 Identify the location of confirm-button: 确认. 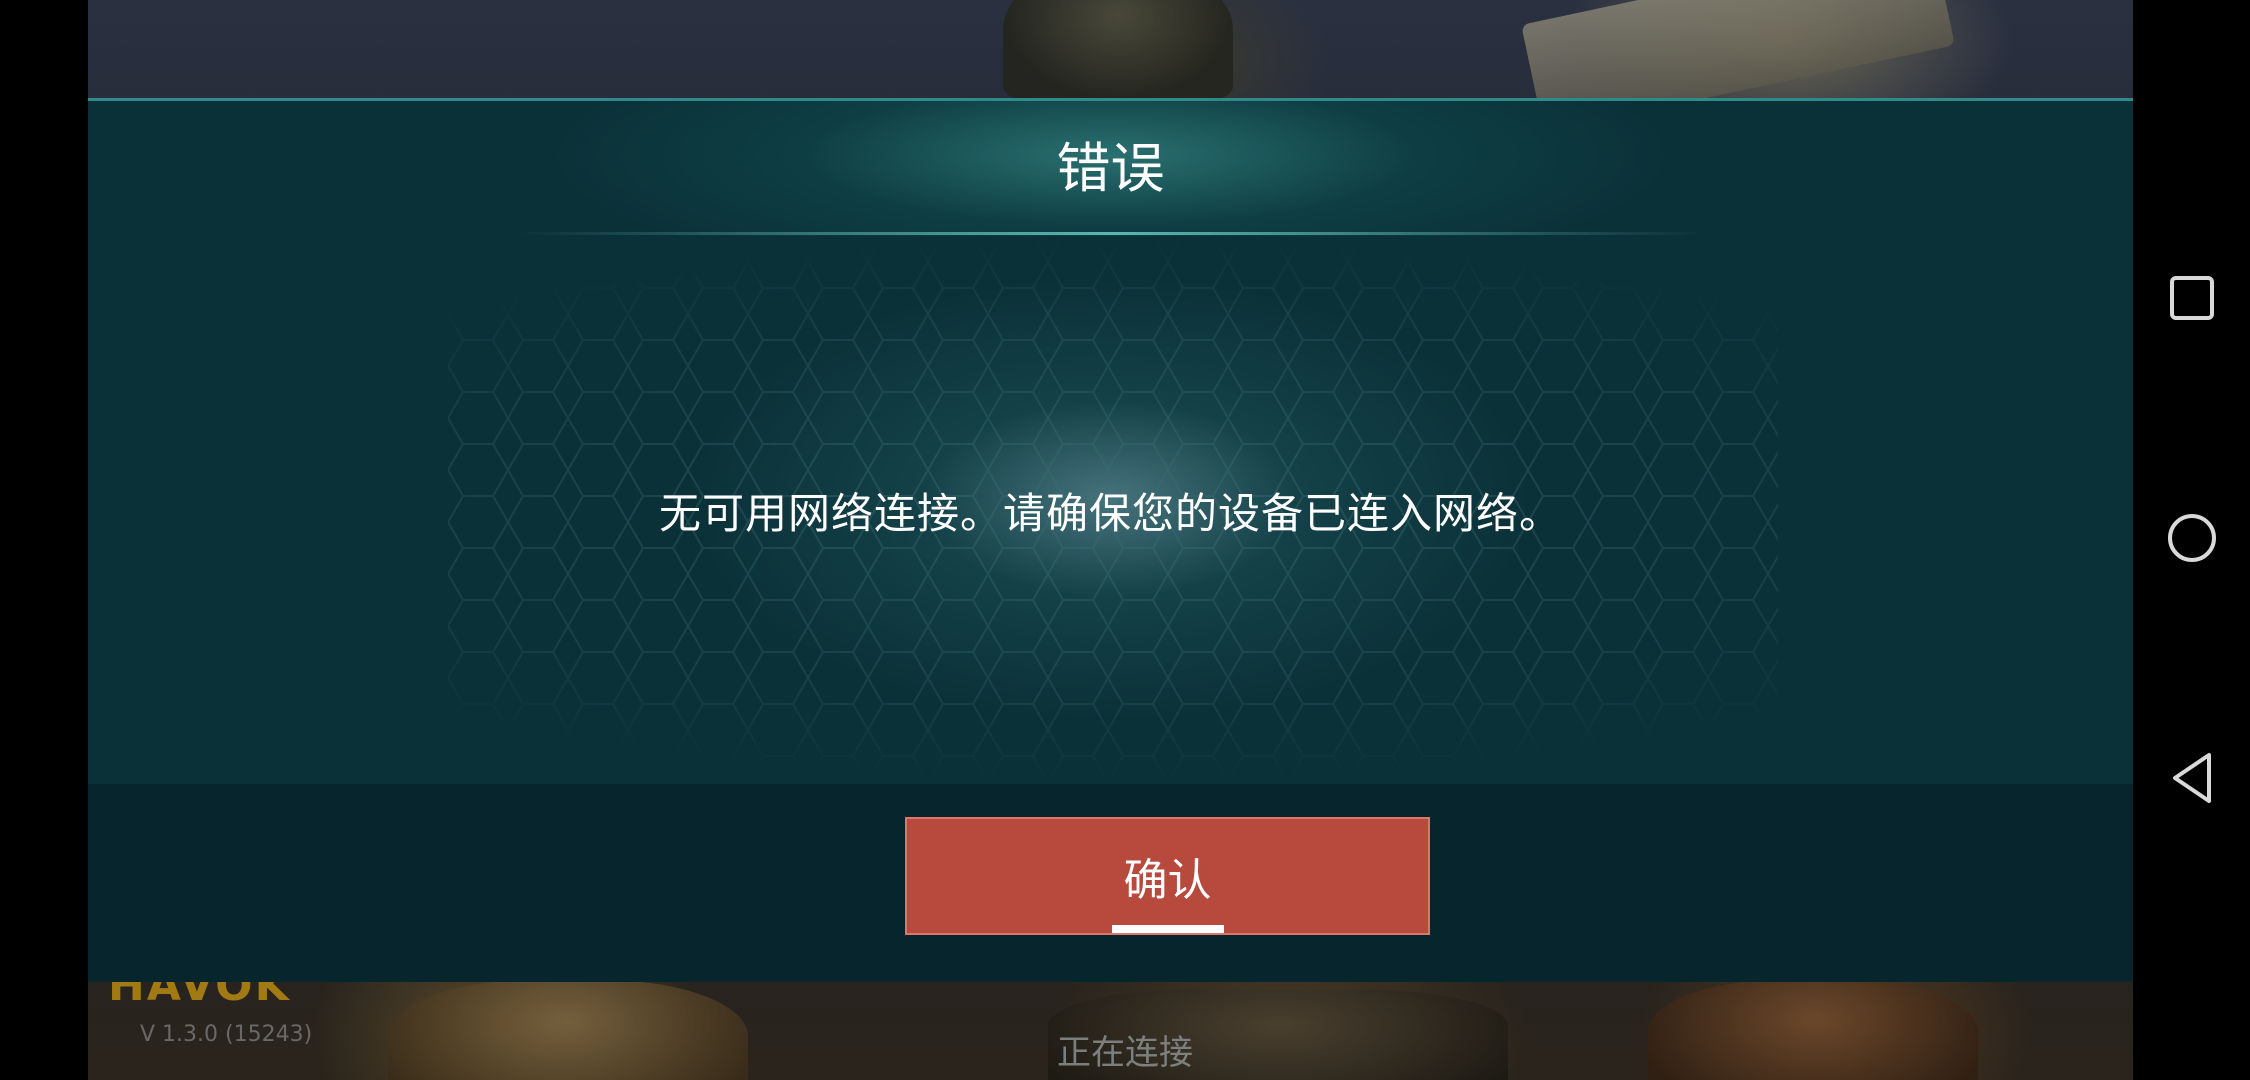
(1167, 876).